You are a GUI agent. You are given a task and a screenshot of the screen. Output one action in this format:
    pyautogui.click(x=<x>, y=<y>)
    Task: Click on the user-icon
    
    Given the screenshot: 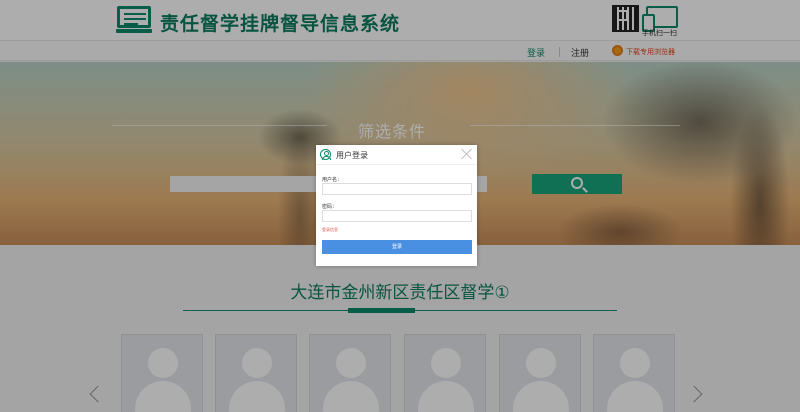 What is the action you would take?
    pyautogui.click(x=325, y=154)
    